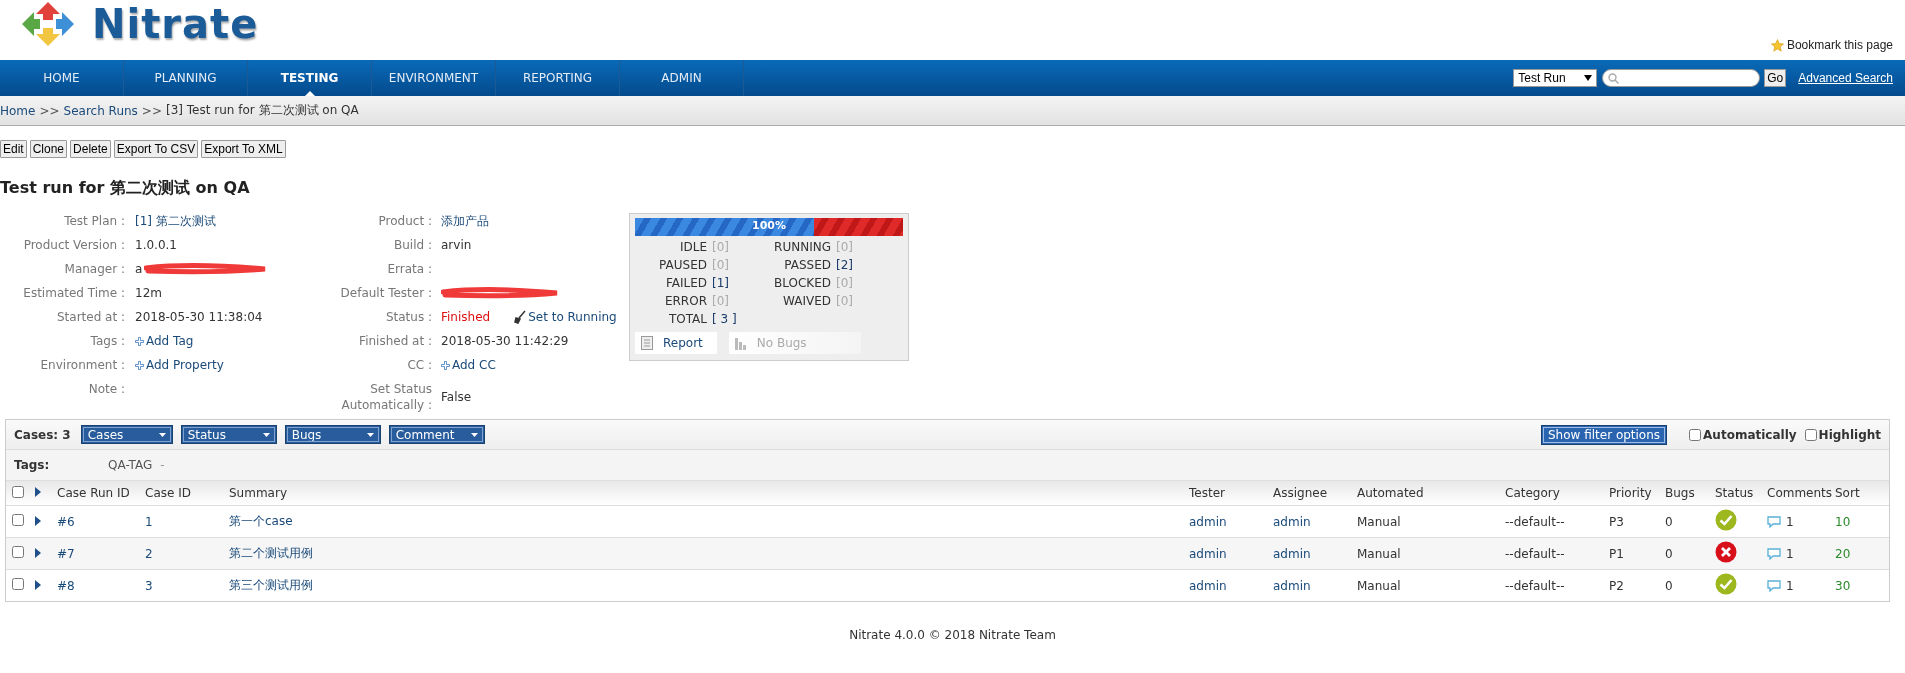  What do you see at coordinates (1843, 521) in the screenshot?
I see `table-cell: 10` at bounding box center [1843, 521].